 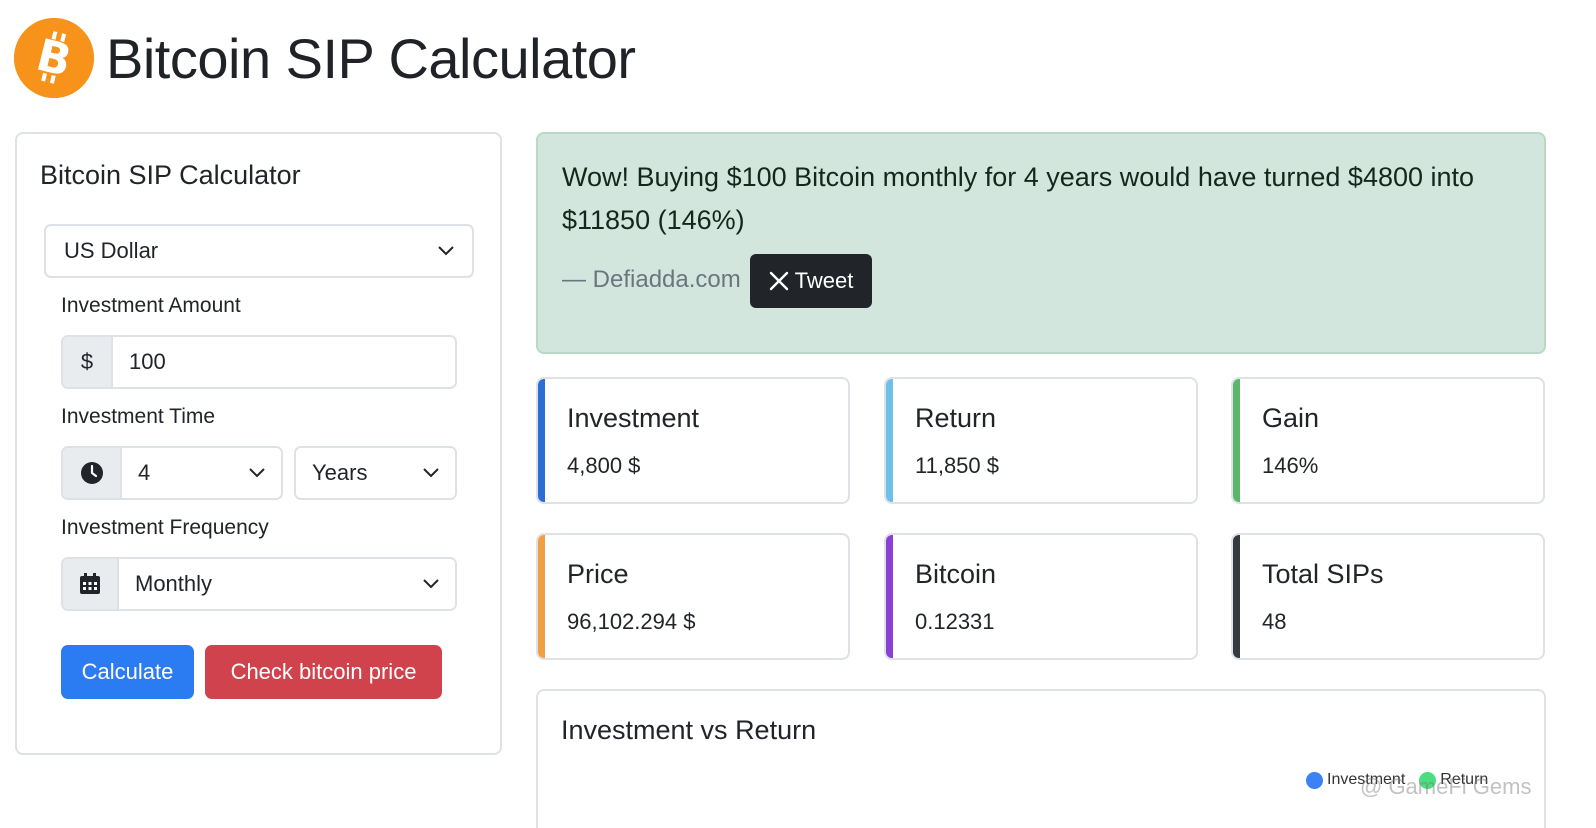 What do you see at coordinates (174, 583) in the screenshot?
I see `frequency-value: Monthly` at bounding box center [174, 583].